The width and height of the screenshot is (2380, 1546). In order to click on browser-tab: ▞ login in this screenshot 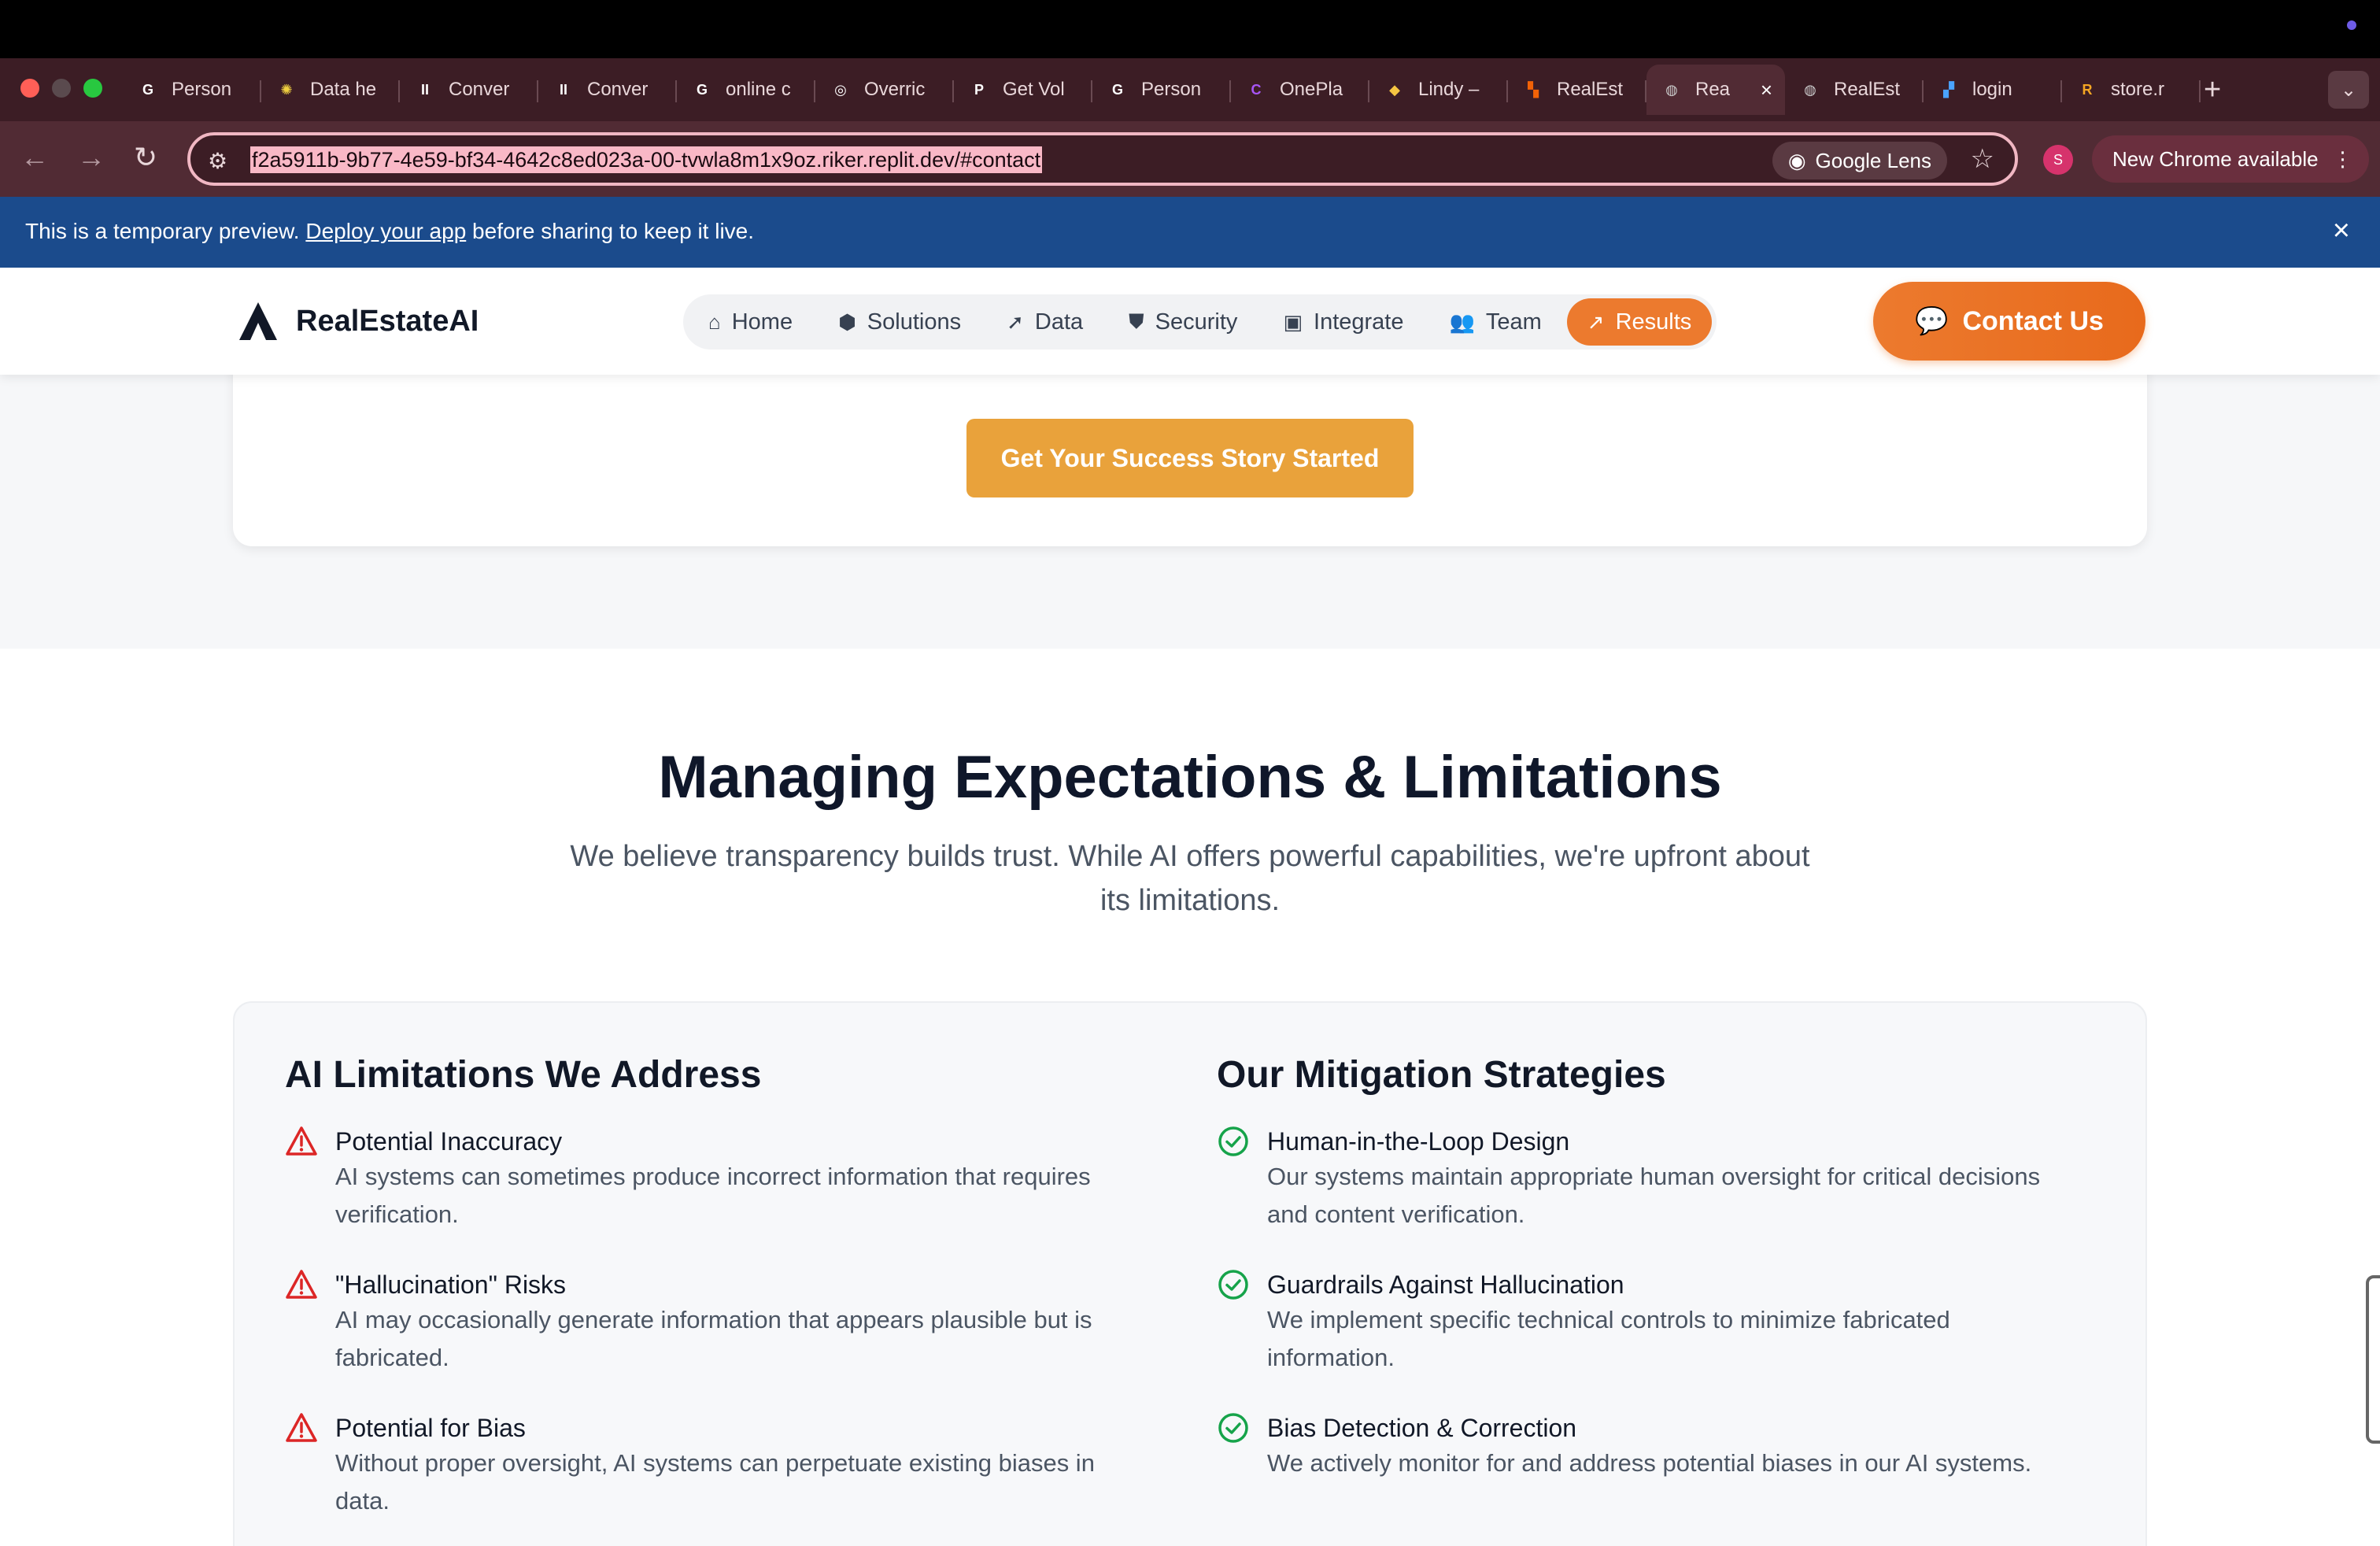, I will do `click(1993, 90)`.